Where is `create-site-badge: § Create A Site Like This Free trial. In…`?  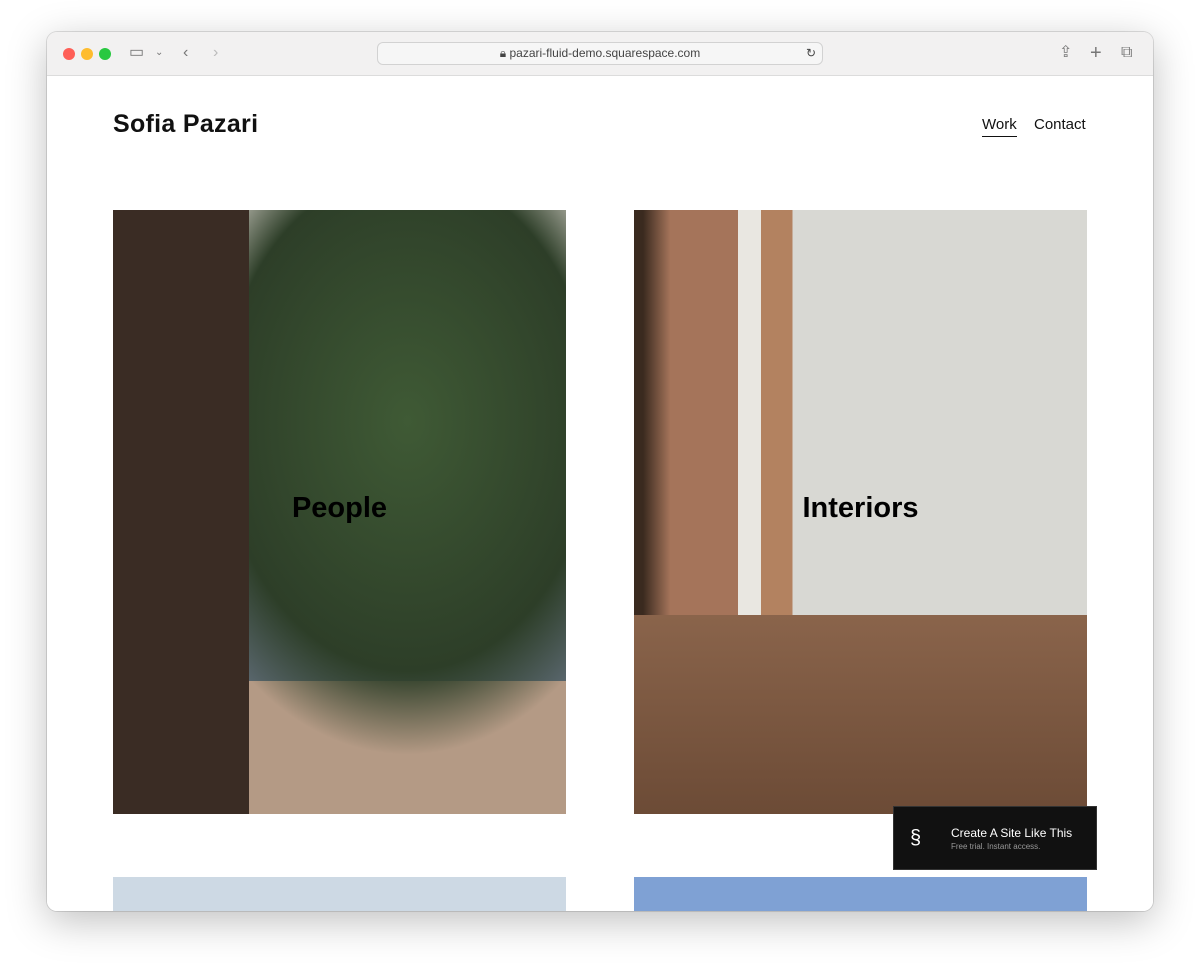
create-site-badge: § Create A Site Like This Free trial. In… is located at coordinates (995, 838).